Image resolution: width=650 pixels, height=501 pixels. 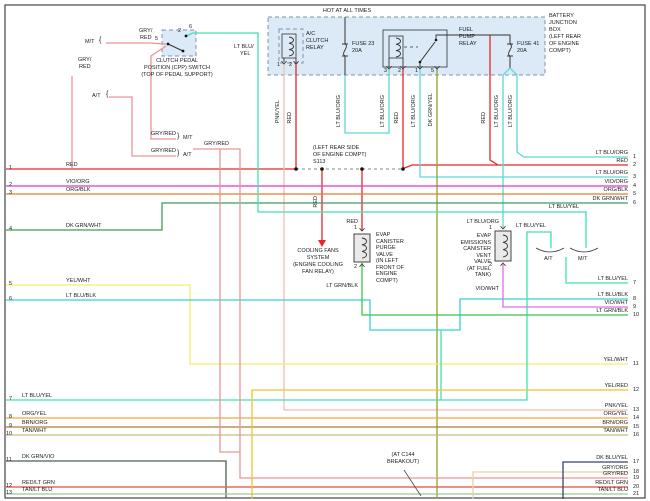 I want to click on wire-color-label: DK GRN/YEL, so click(x=431, y=110).